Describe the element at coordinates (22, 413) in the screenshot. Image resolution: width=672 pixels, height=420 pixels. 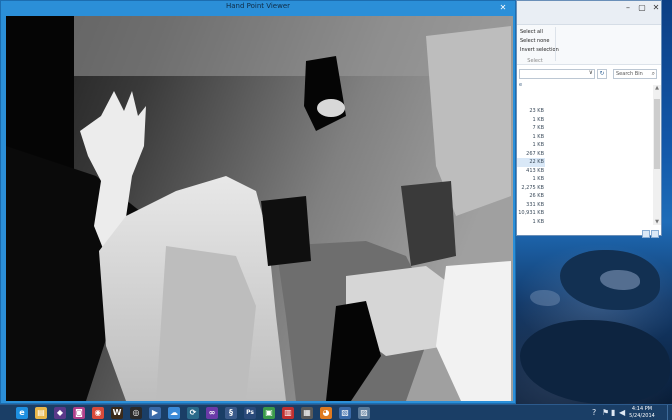
I see `internet-explorer-icon: e` at that location.